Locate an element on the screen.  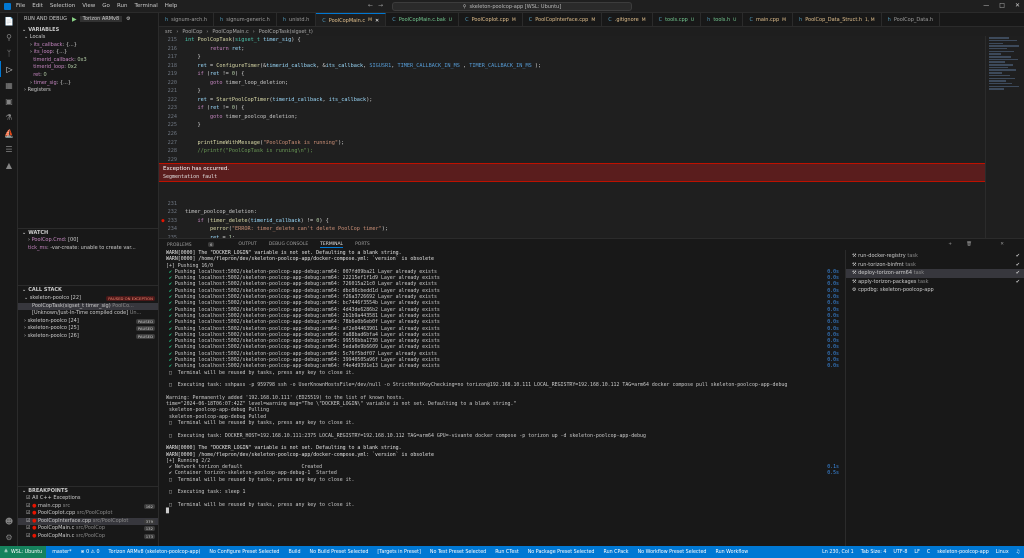
breakpoints-section-header: ⌄ BREAKPOINTS is located at coordinates (88, 490).